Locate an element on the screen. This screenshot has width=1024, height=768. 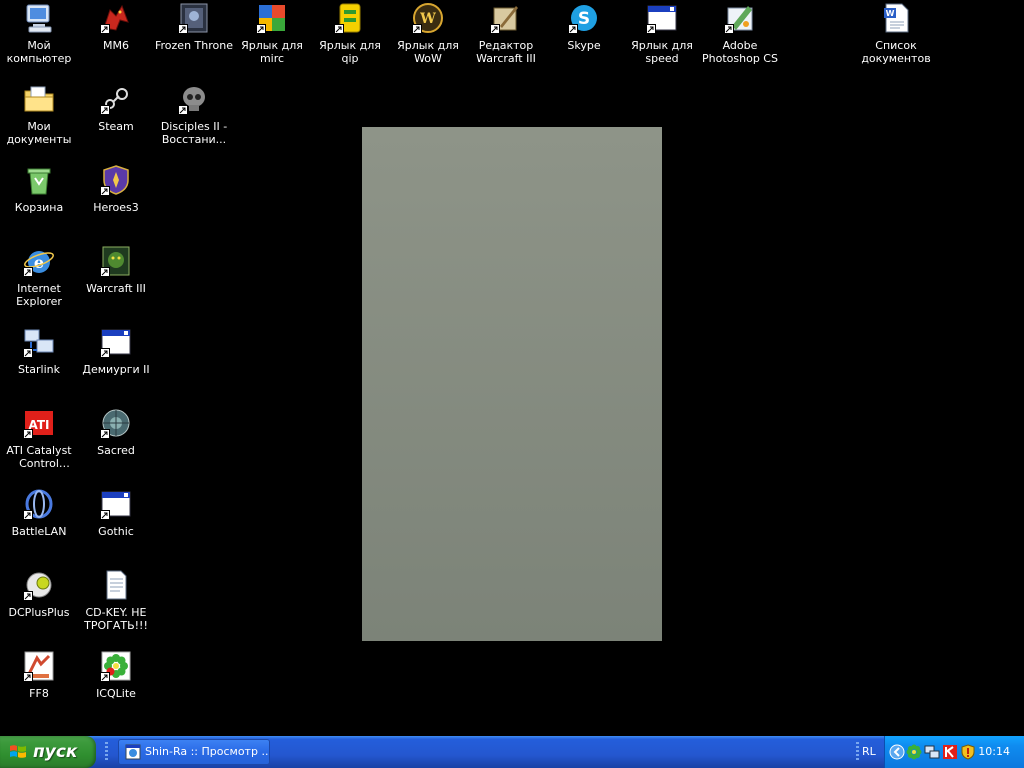
skull-icon is located at coordinates (194, 99).